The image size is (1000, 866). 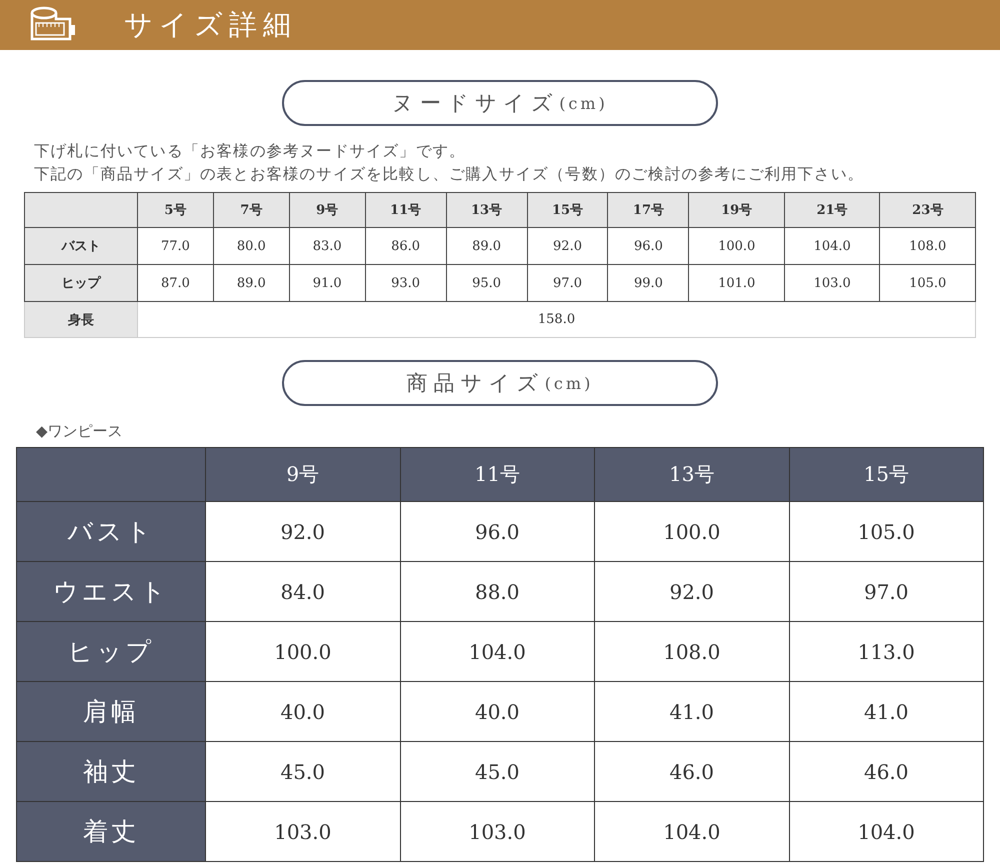 What do you see at coordinates (176, 246) in the screenshot?
I see `table-cell: 77.0` at bounding box center [176, 246].